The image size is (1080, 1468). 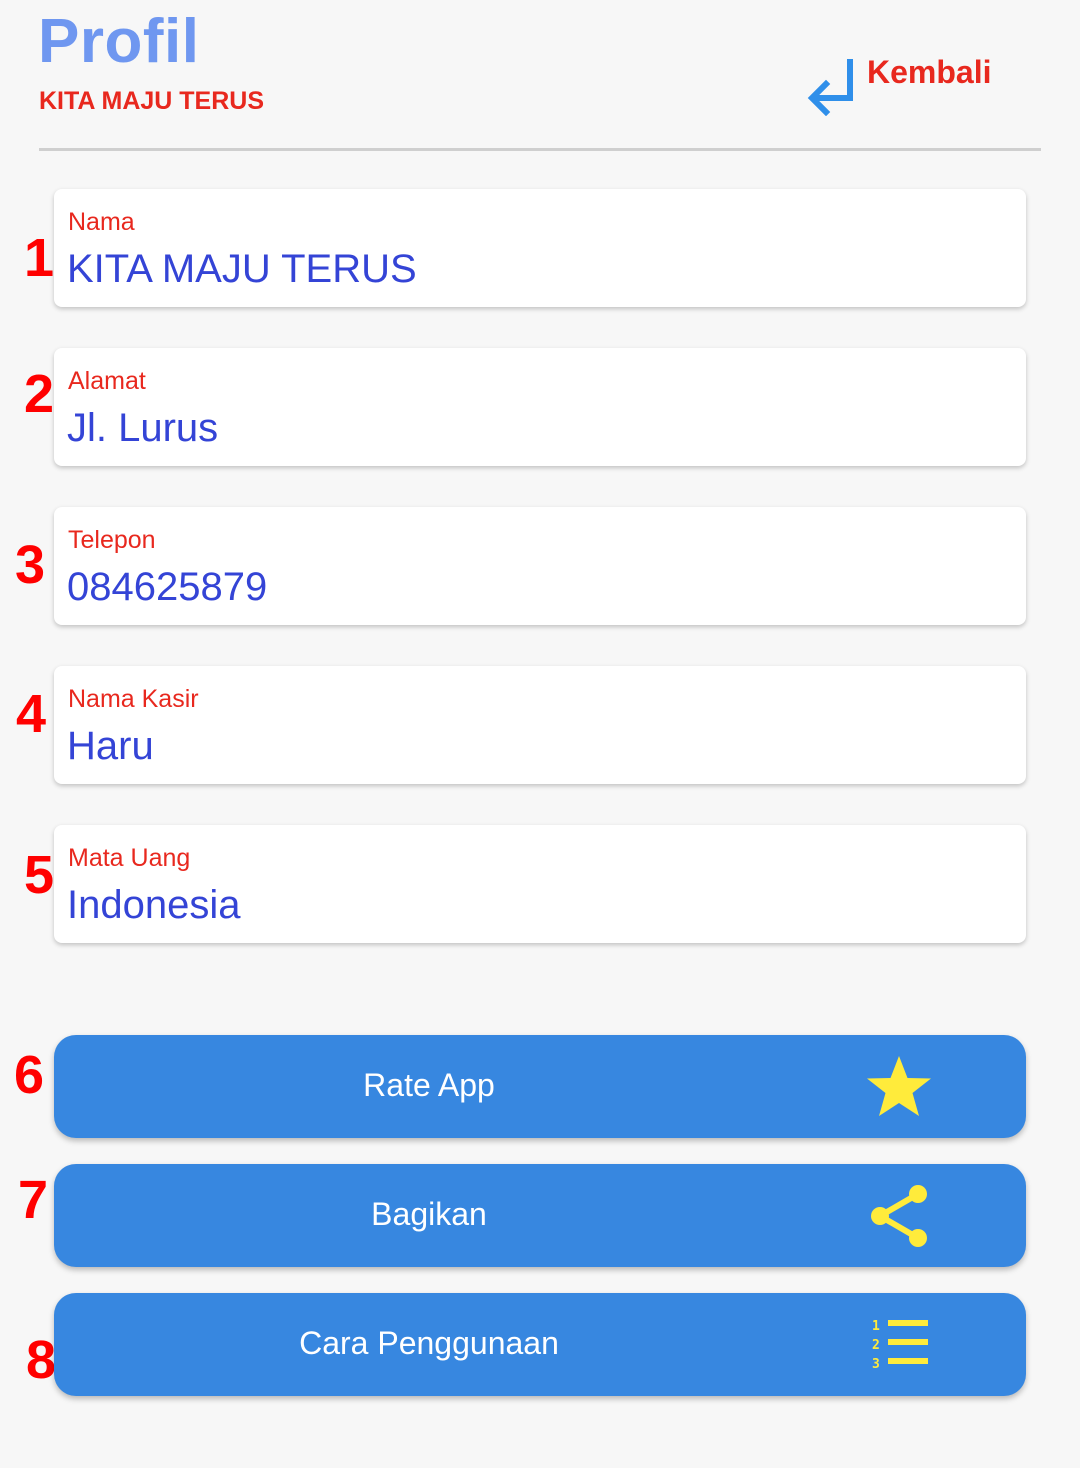 What do you see at coordinates (429, 1085) in the screenshot?
I see `rate-app-label: Rate App` at bounding box center [429, 1085].